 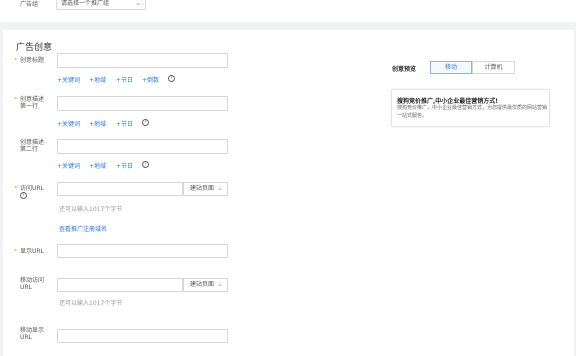 I want to click on register-domain-link: 查看推广注册域名, so click(x=83, y=228).